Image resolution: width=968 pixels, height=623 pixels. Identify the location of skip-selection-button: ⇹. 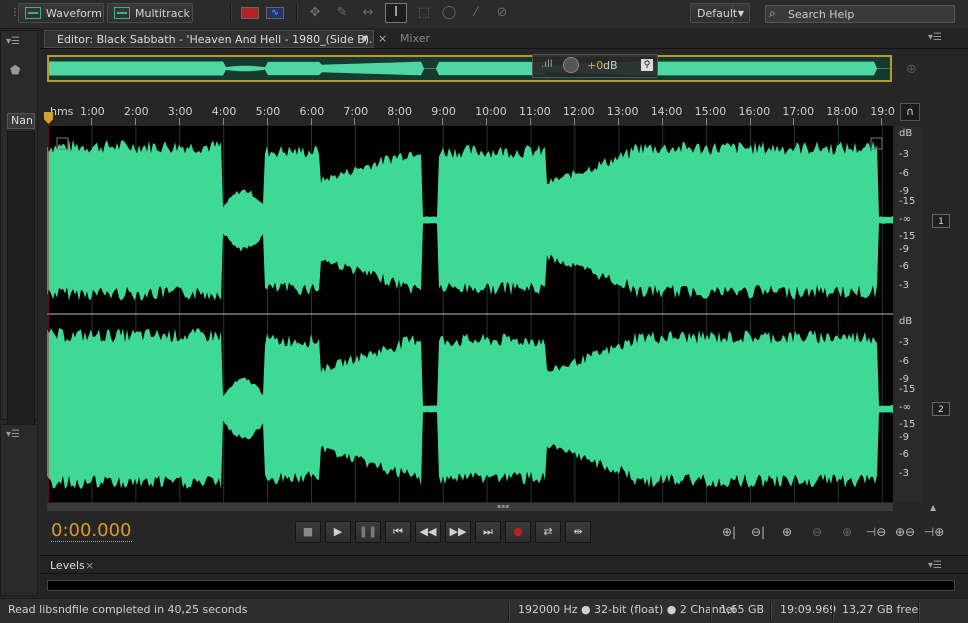
(578, 532).